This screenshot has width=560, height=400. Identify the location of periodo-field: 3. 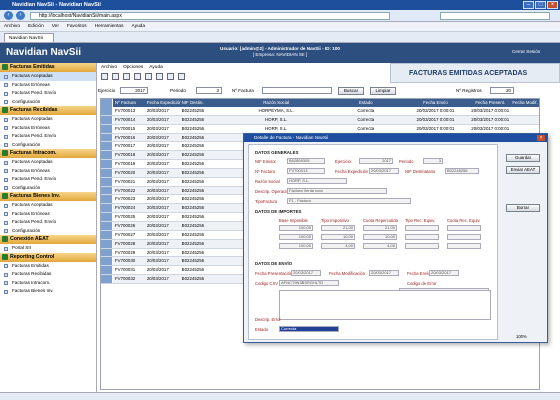
(433, 161).